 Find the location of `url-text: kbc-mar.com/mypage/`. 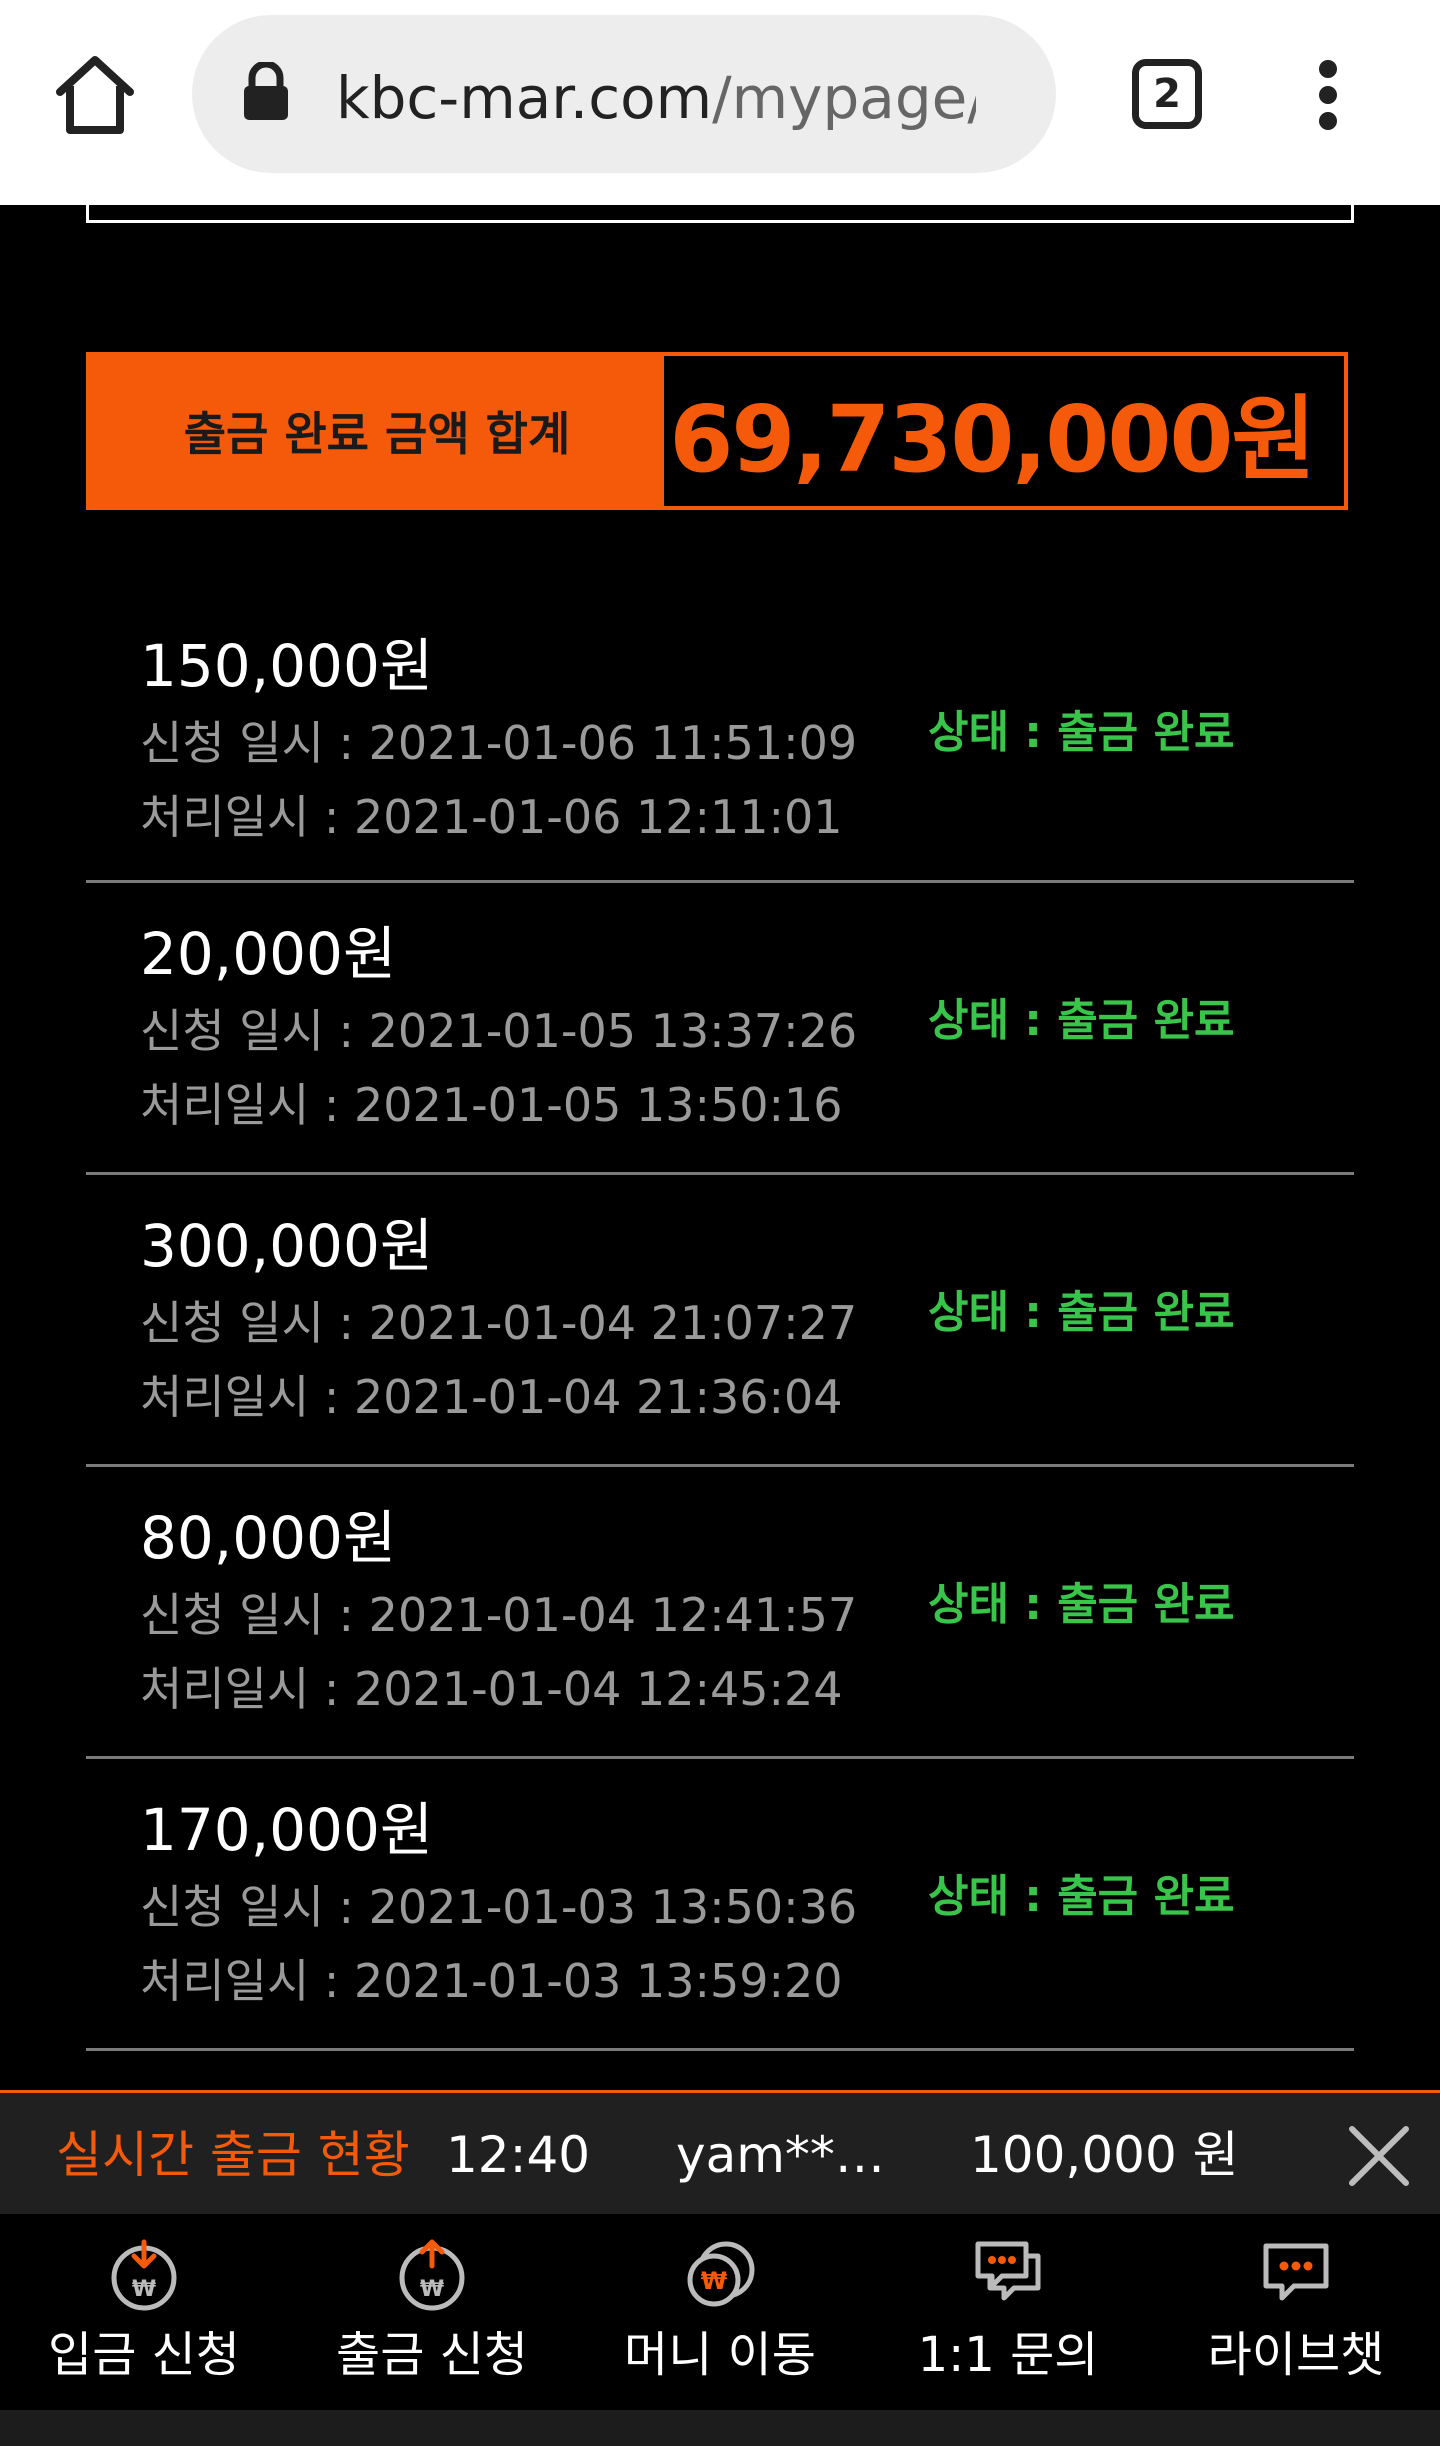

url-text: kbc-mar.com/mypage/ is located at coordinates (656, 98).